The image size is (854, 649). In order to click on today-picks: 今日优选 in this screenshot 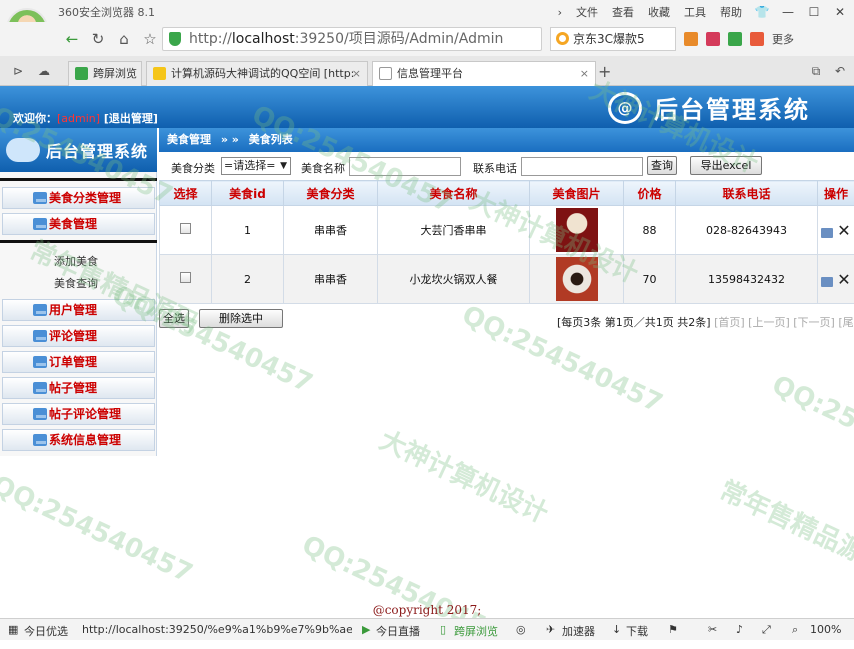, I will do `click(46, 631)`.